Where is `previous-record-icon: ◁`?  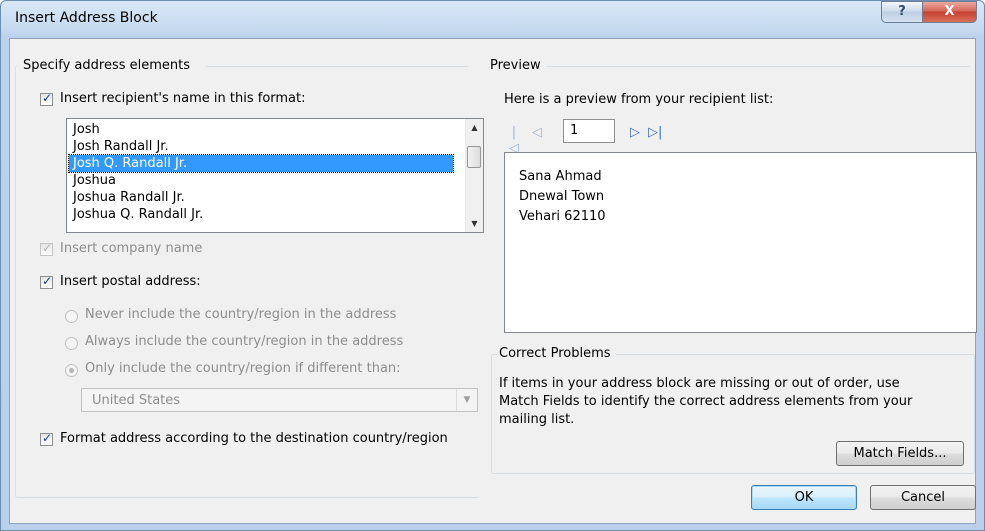 previous-record-icon: ◁ is located at coordinates (537, 133).